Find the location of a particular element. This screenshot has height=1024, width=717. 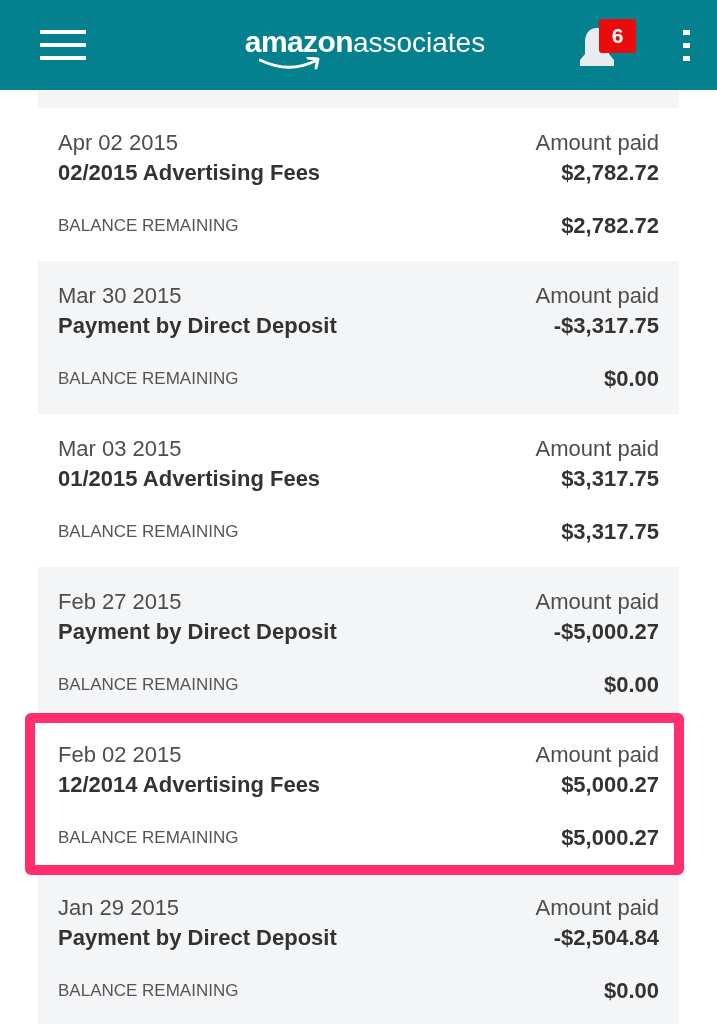

transaction-date: Jan 29 2015 is located at coordinates (119, 908).